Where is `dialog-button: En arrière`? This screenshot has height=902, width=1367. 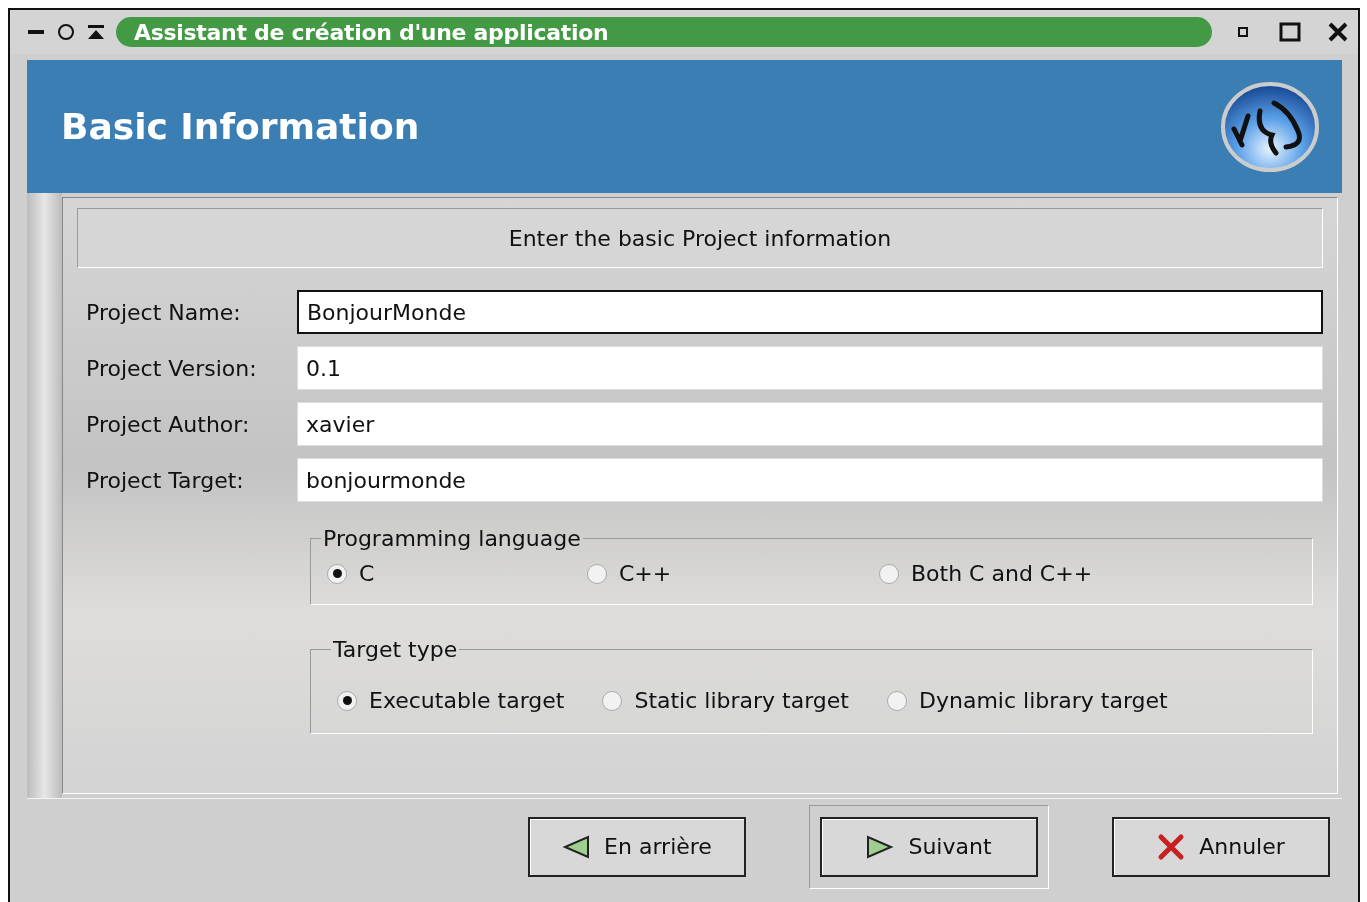
dialog-button: En arrière is located at coordinates (637, 846).